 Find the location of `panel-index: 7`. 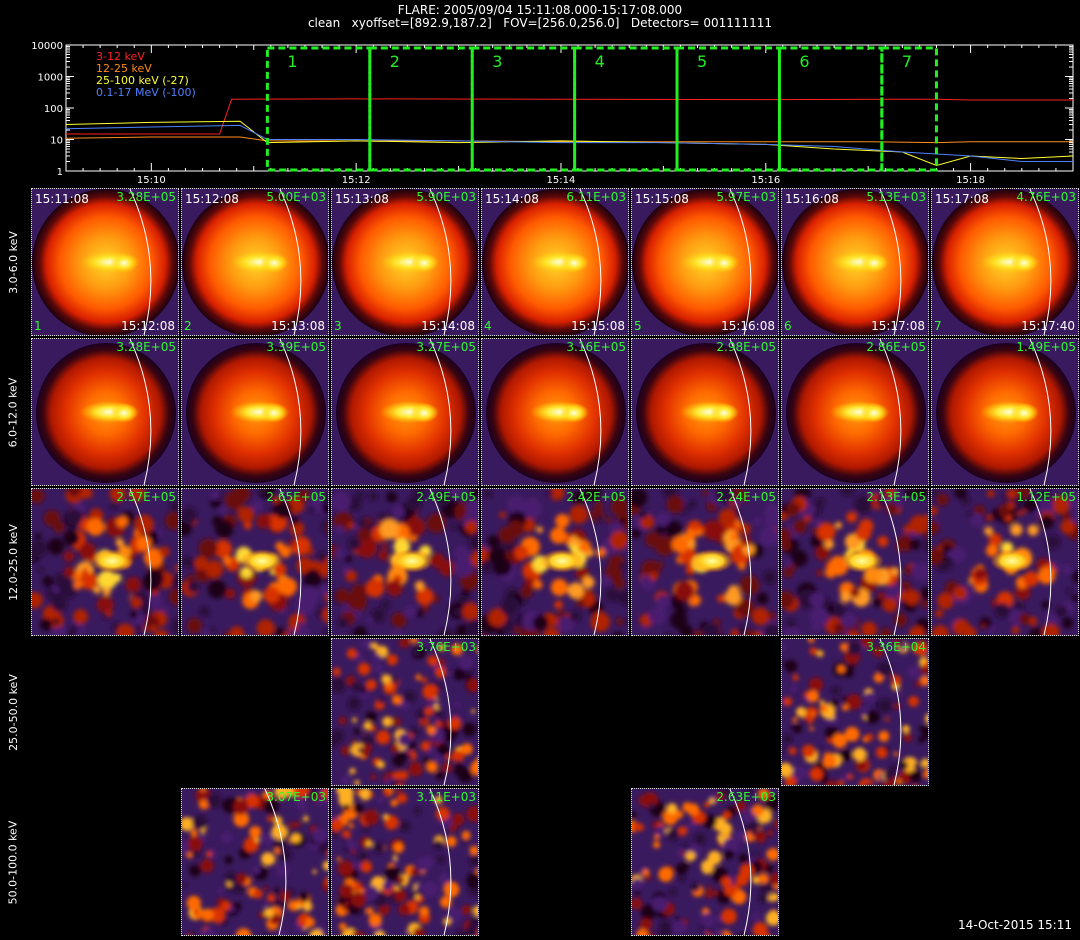

panel-index: 7 is located at coordinates (938, 326).